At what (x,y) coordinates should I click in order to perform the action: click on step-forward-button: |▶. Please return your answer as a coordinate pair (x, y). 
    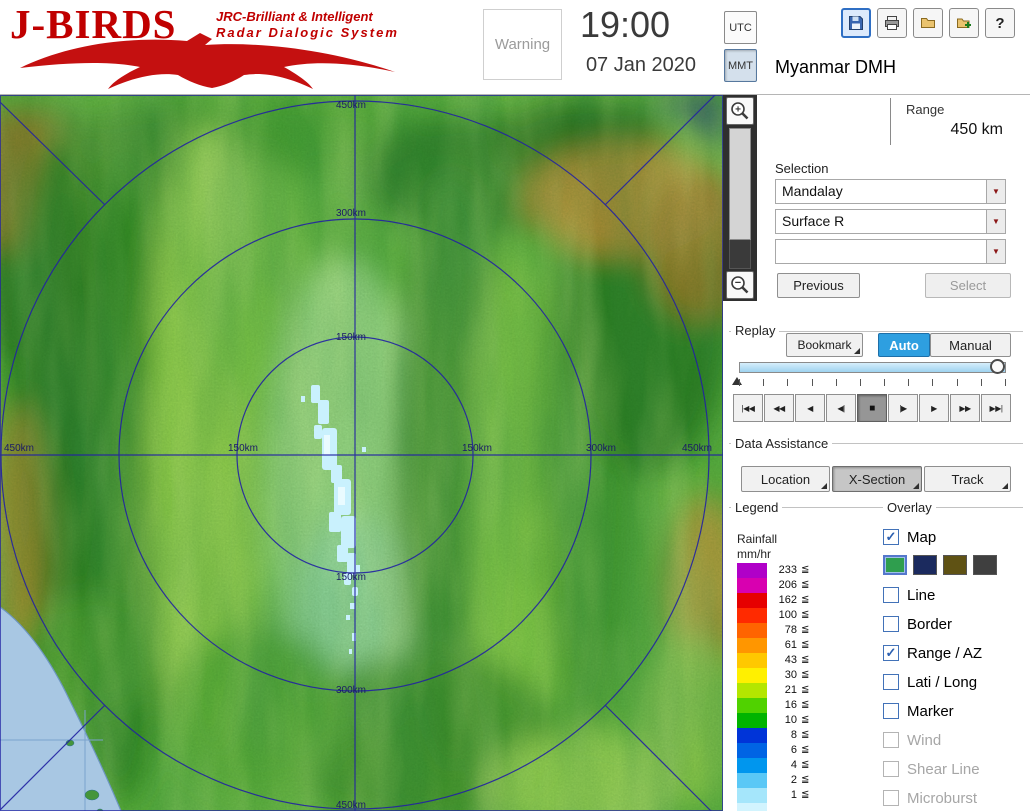
    Looking at the image, I should click on (903, 408).